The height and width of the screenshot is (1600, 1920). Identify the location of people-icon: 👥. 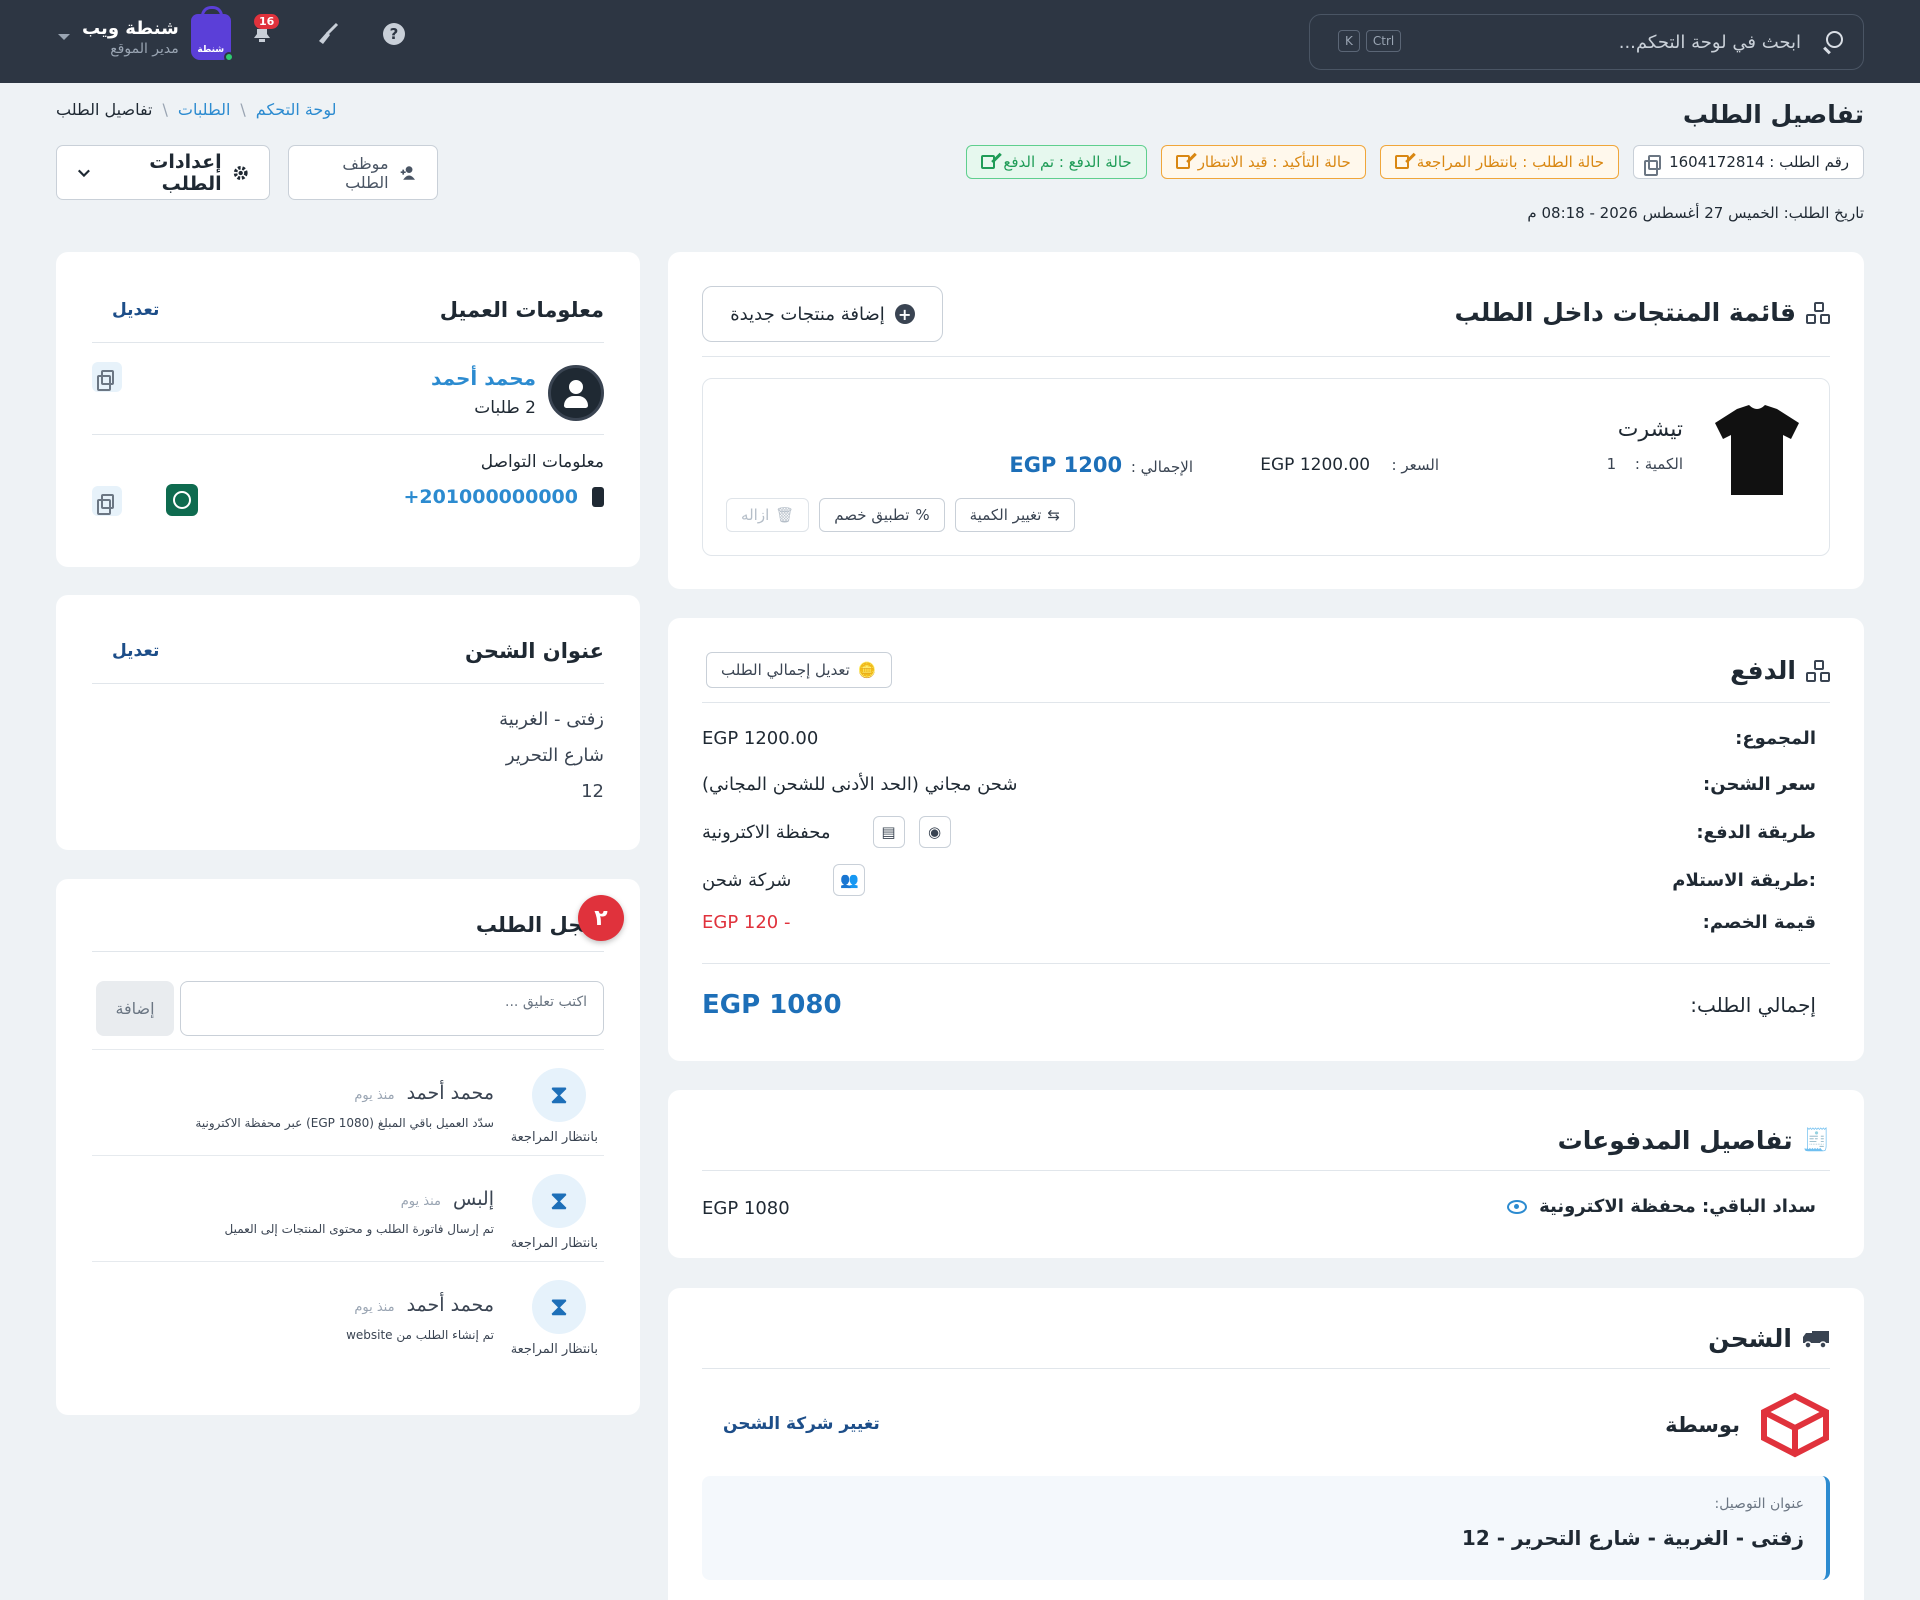
(849, 880).